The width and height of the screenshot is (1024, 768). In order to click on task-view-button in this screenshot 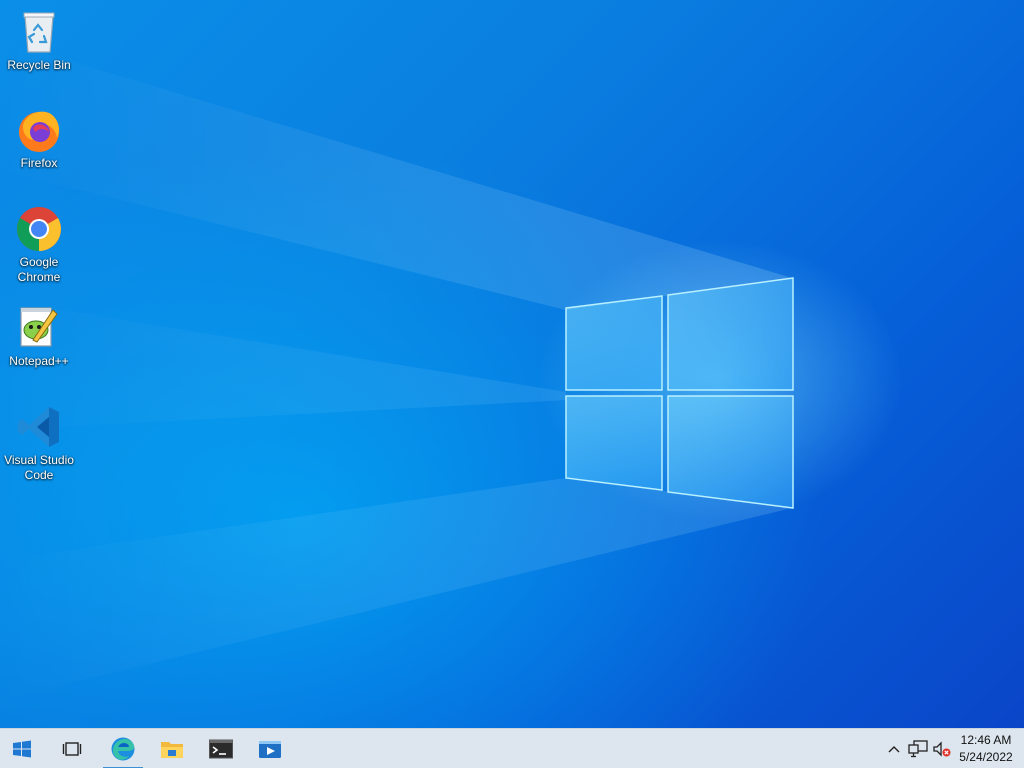, I will do `click(72, 748)`.